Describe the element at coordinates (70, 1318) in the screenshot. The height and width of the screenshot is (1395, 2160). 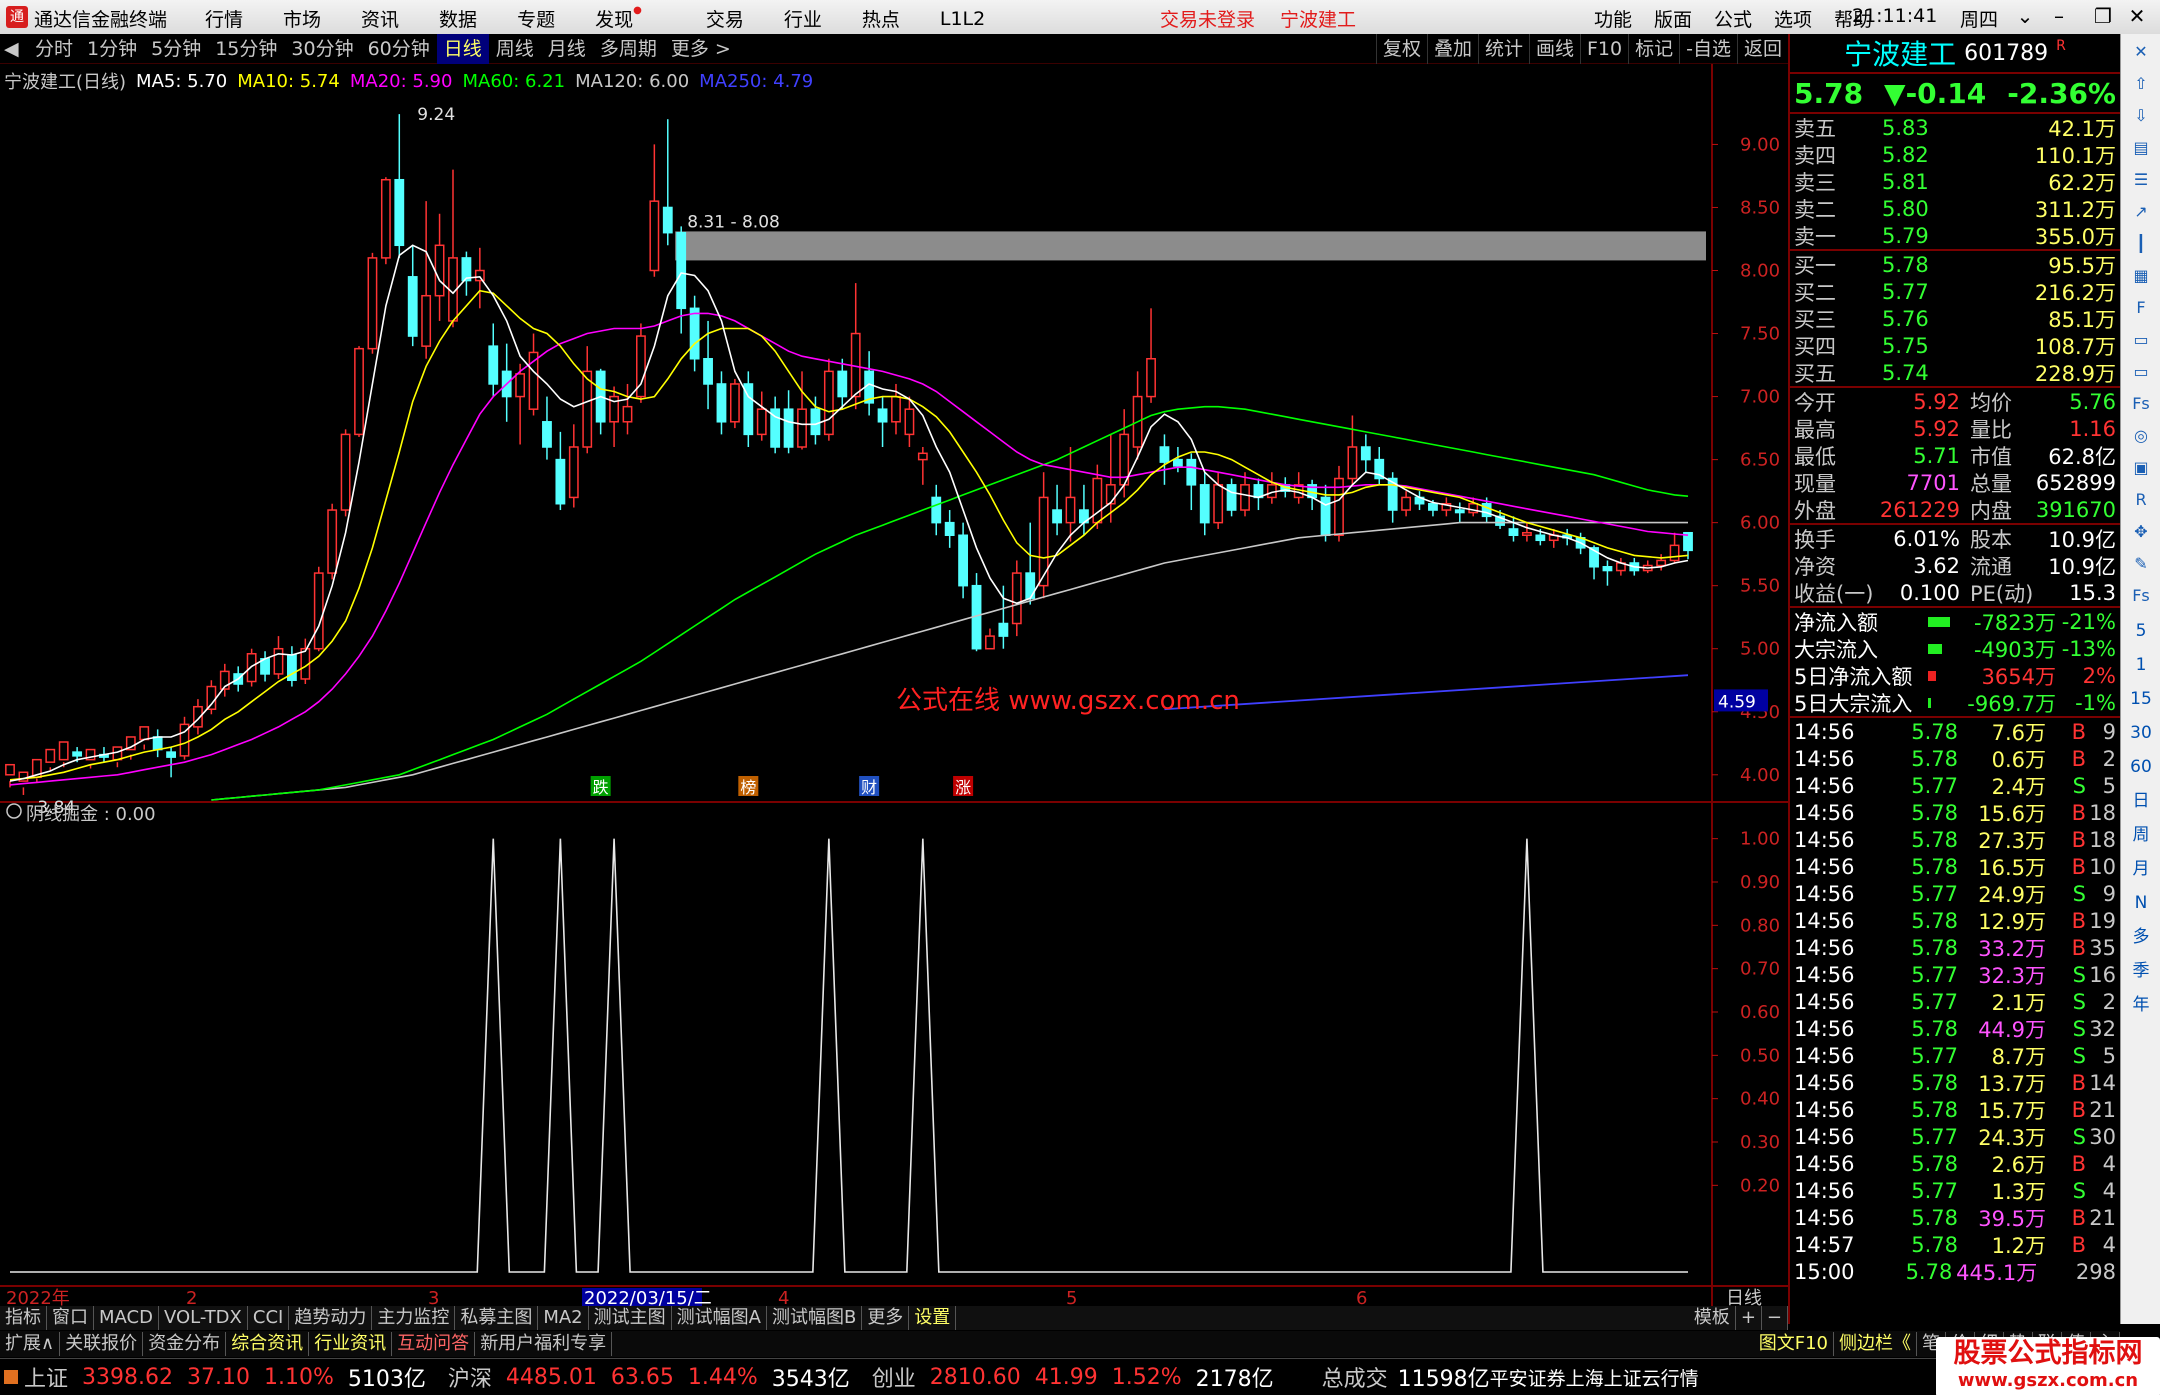
I see `indicator-tab-2: 窗口` at that location.